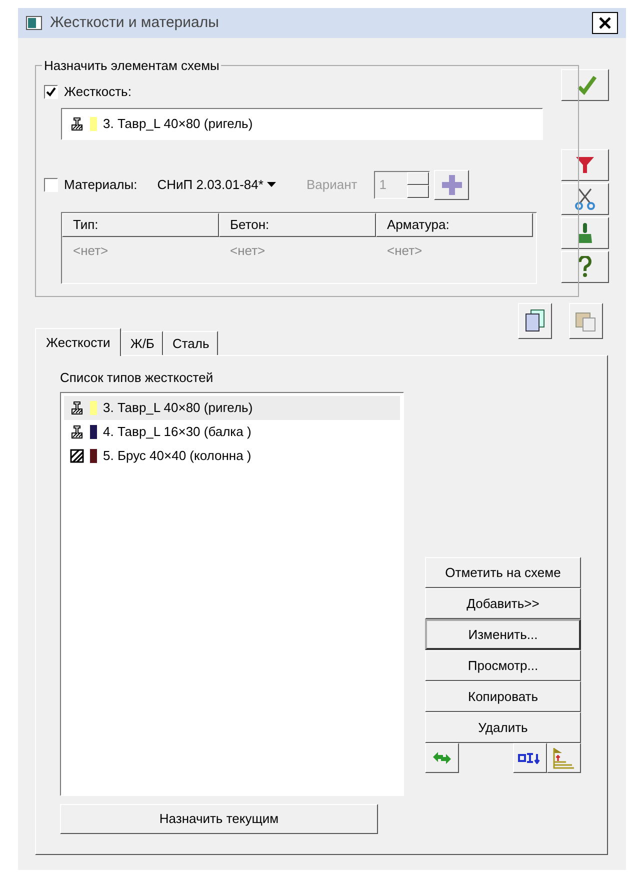 This screenshot has width=630, height=874. What do you see at coordinates (190, 343) in the screenshot?
I see `tab: Сталь` at bounding box center [190, 343].